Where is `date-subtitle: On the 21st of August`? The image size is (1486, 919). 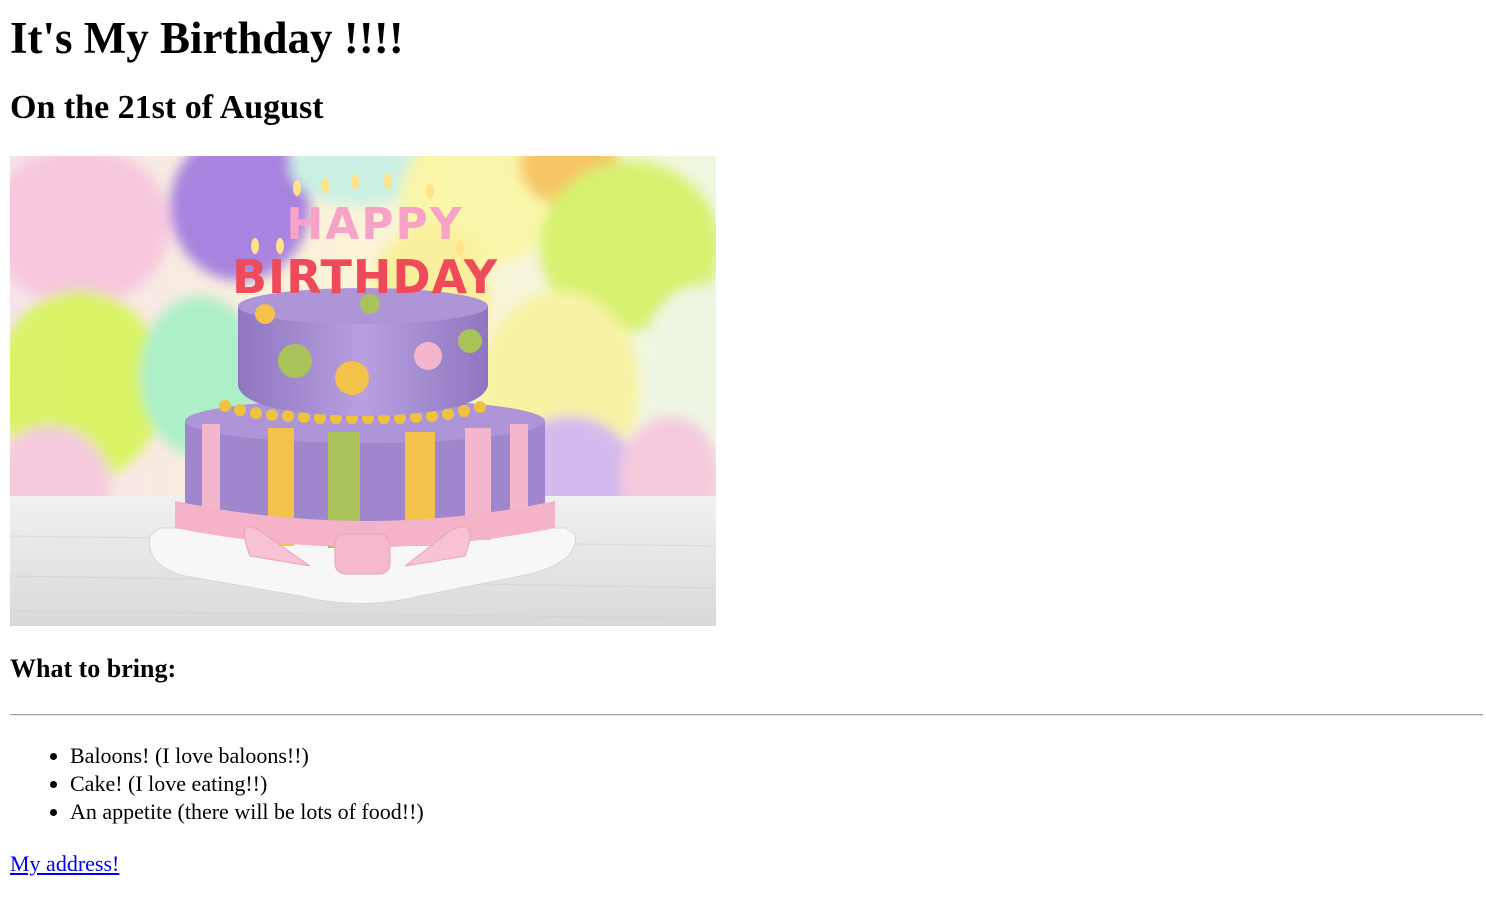
date-subtitle: On the 21st of August is located at coordinates (167, 107).